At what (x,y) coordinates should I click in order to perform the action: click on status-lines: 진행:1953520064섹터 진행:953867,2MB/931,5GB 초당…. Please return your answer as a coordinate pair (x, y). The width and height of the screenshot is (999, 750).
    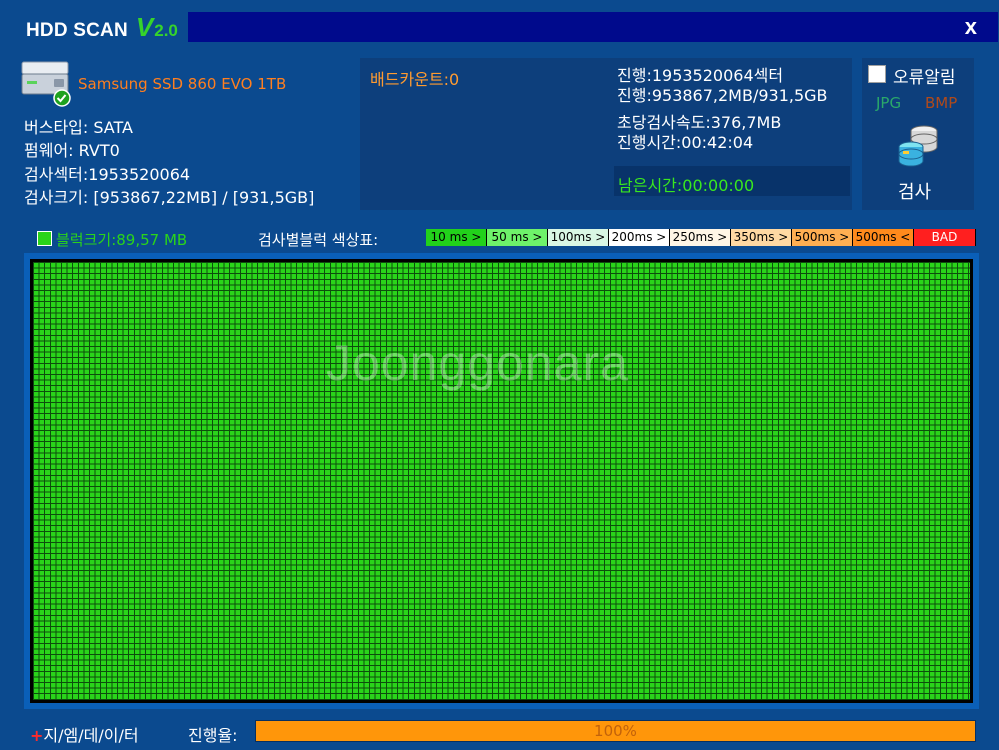
    Looking at the image, I should click on (722, 109).